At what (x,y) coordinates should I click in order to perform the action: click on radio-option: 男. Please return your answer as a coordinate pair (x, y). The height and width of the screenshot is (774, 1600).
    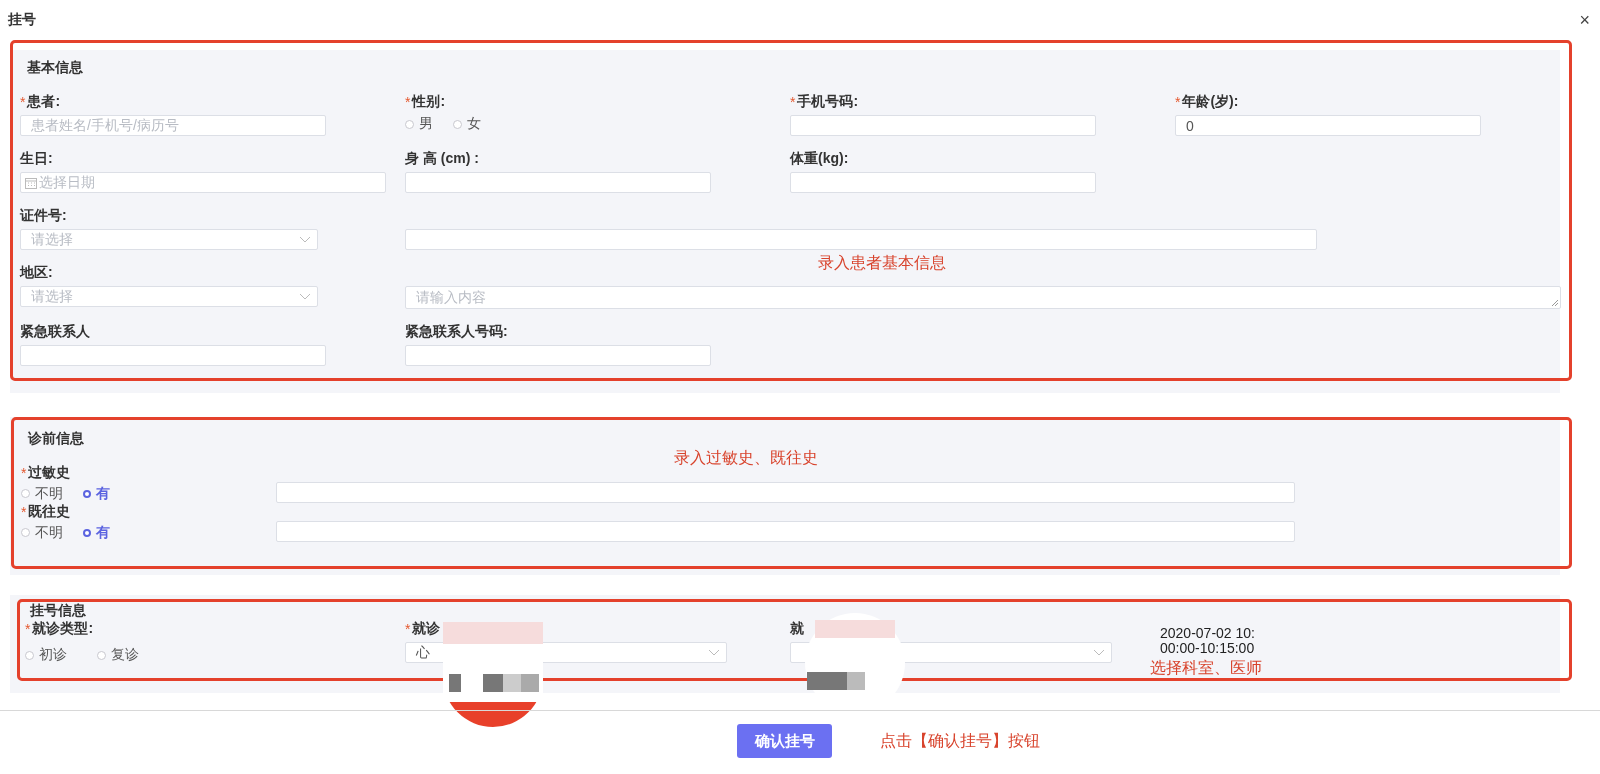
    Looking at the image, I should click on (419, 124).